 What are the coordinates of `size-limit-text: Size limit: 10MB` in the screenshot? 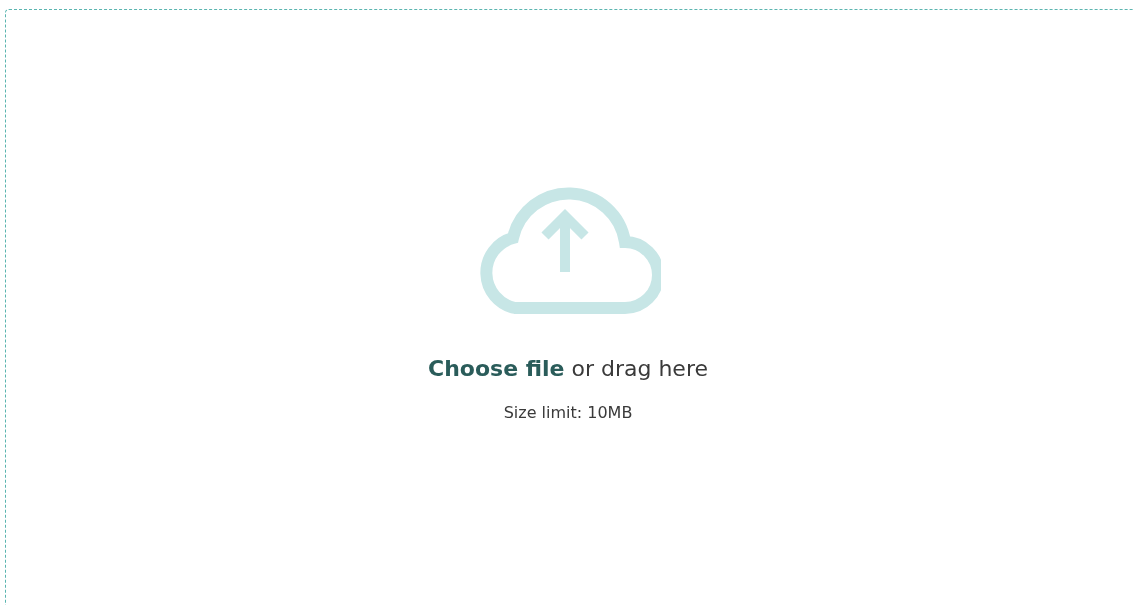 It's located at (568, 412).